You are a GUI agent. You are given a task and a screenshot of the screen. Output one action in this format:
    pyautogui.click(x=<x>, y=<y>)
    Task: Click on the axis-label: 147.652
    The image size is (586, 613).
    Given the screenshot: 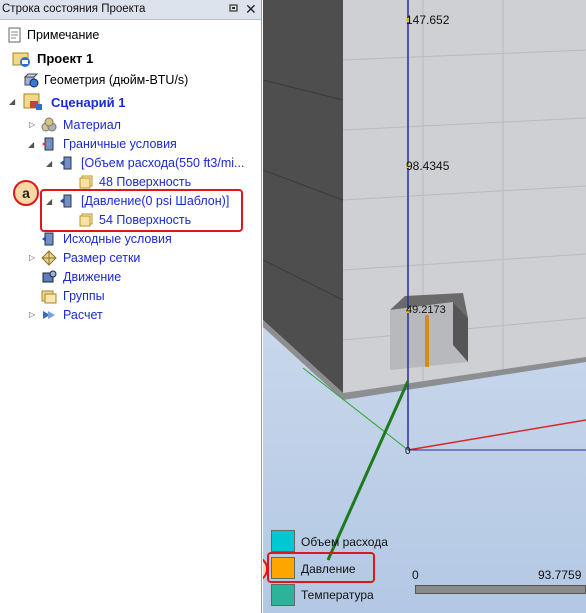 What is the action you would take?
    pyautogui.click(x=428, y=20)
    